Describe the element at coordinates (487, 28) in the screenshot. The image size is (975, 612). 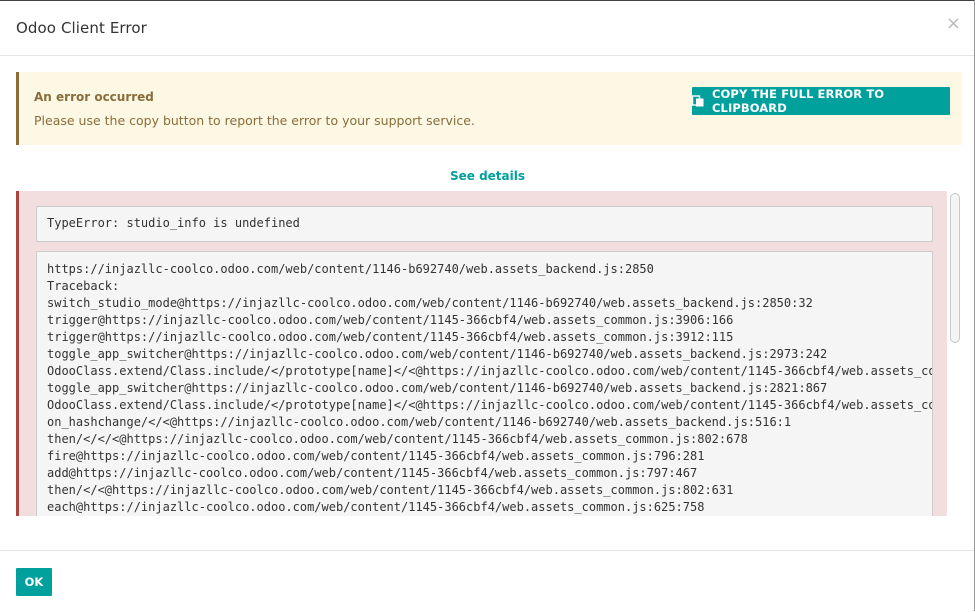
I see `dialog-header: Odoo Client Error ×` at that location.